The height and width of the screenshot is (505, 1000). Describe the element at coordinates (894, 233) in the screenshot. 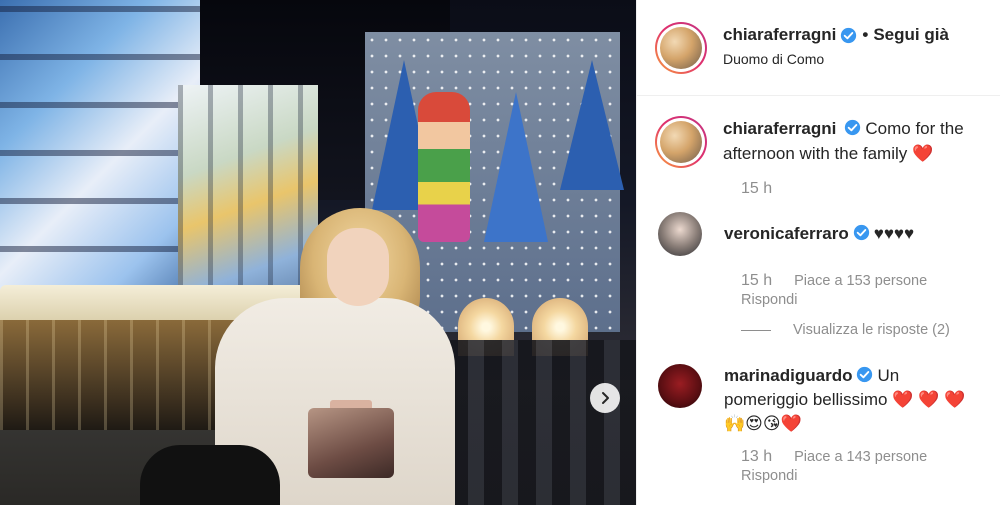

I see `comment-text: ♥♥♥♥` at that location.